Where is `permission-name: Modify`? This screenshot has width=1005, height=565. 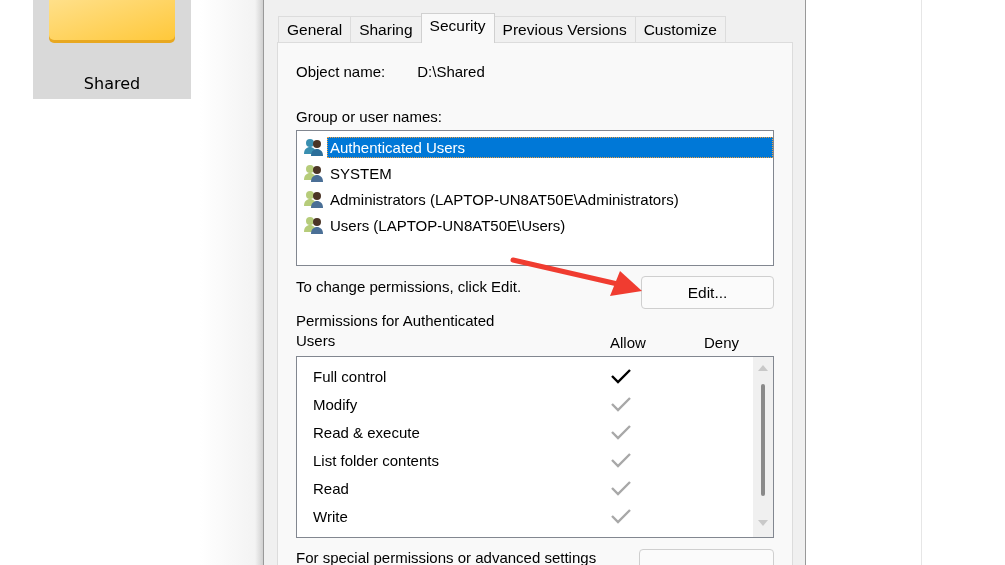 permission-name: Modify is located at coordinates (335, 404).